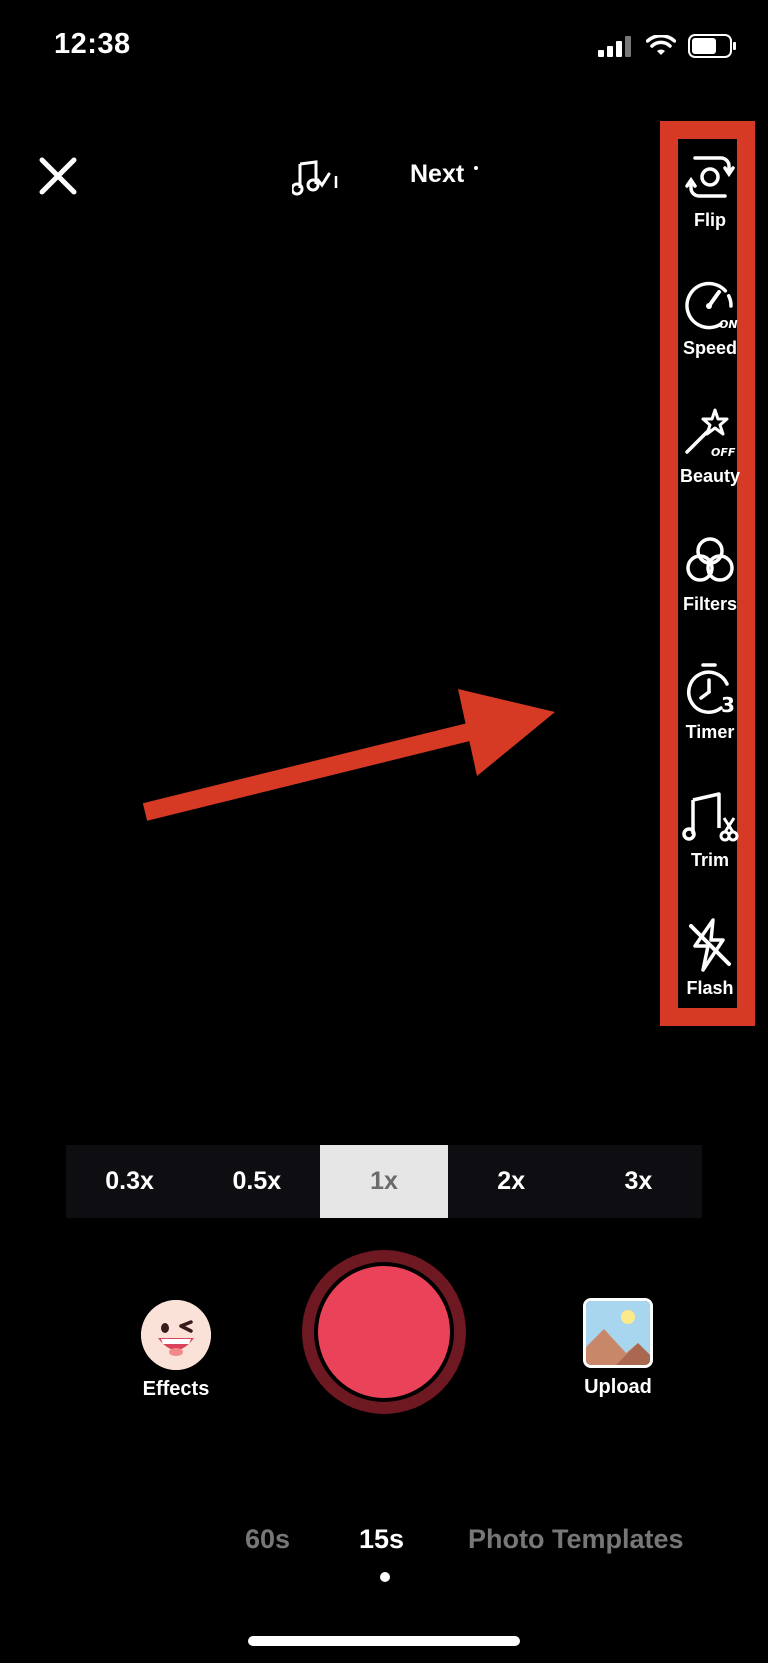 The image size is (768, 1663). Describe the element at coordinates (710, 559) in the screenshot. I see `filters-icon` at that location.